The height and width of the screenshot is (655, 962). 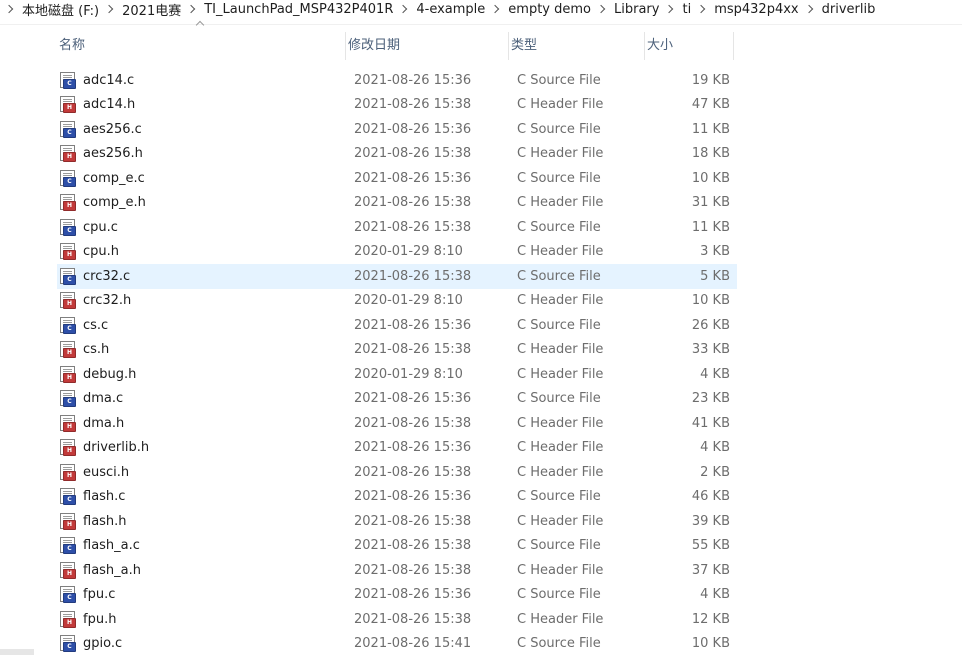 What do you see at coordinates (112, 570) in the screenshot?
I see `file-name: flash_a.h` at bounding box center [112, 570].